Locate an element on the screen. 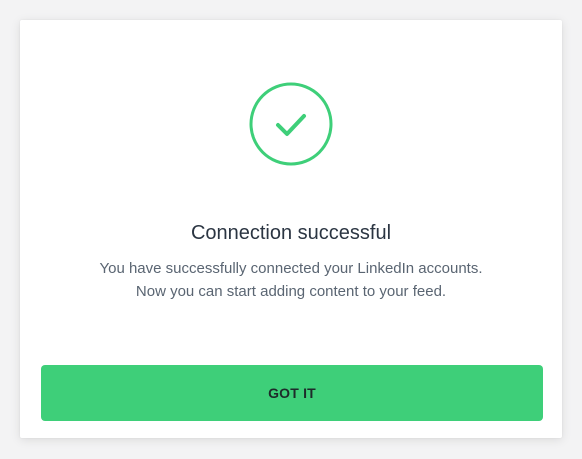  checkmark-circle-icon is located at coordinates (291, 124).